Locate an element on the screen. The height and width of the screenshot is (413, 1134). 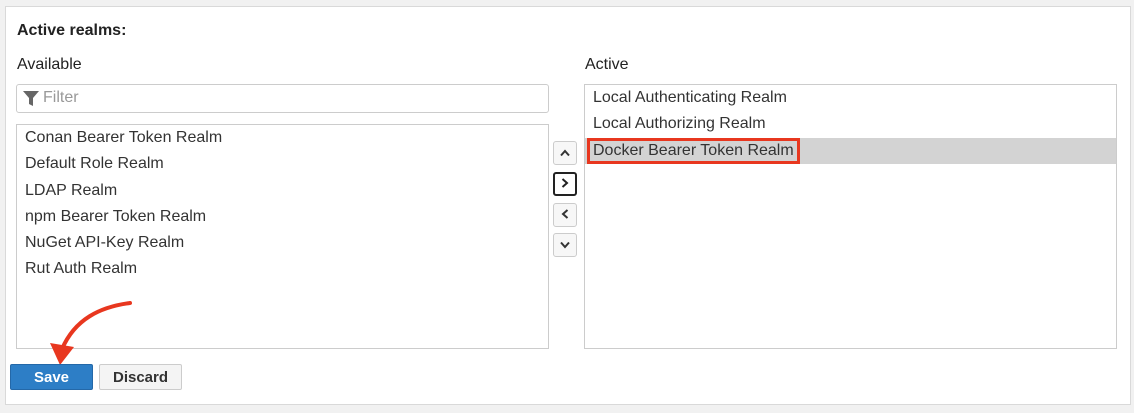
list-item-selected: Docker Bearer Token Realm is located at coordinates (850, 150).